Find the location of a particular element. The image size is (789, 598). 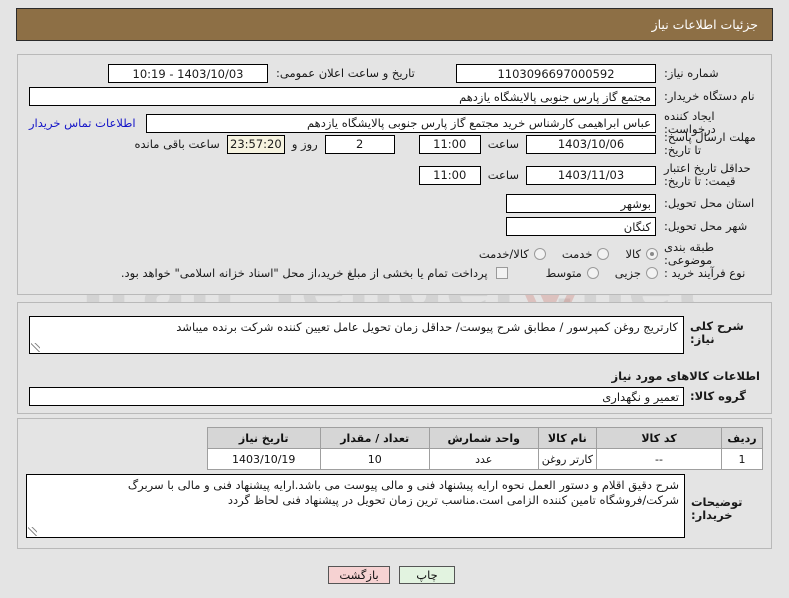

page-title: جزئیات اطلاعات نیاز is located at coordinates (704, 24).